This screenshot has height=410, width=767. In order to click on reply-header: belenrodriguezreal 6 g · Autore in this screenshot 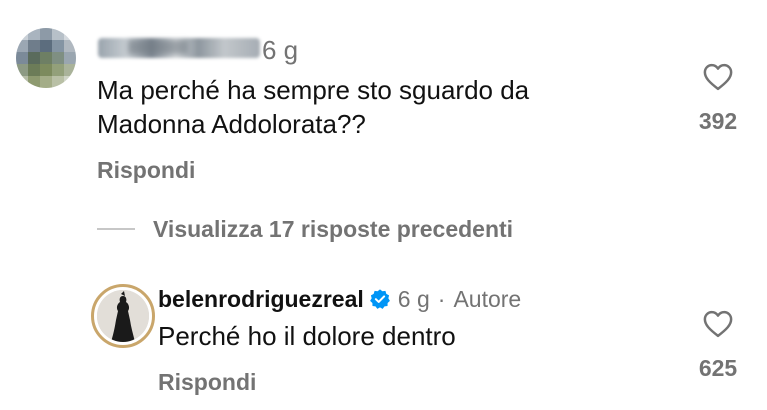, I will do `click(339, 299)`.